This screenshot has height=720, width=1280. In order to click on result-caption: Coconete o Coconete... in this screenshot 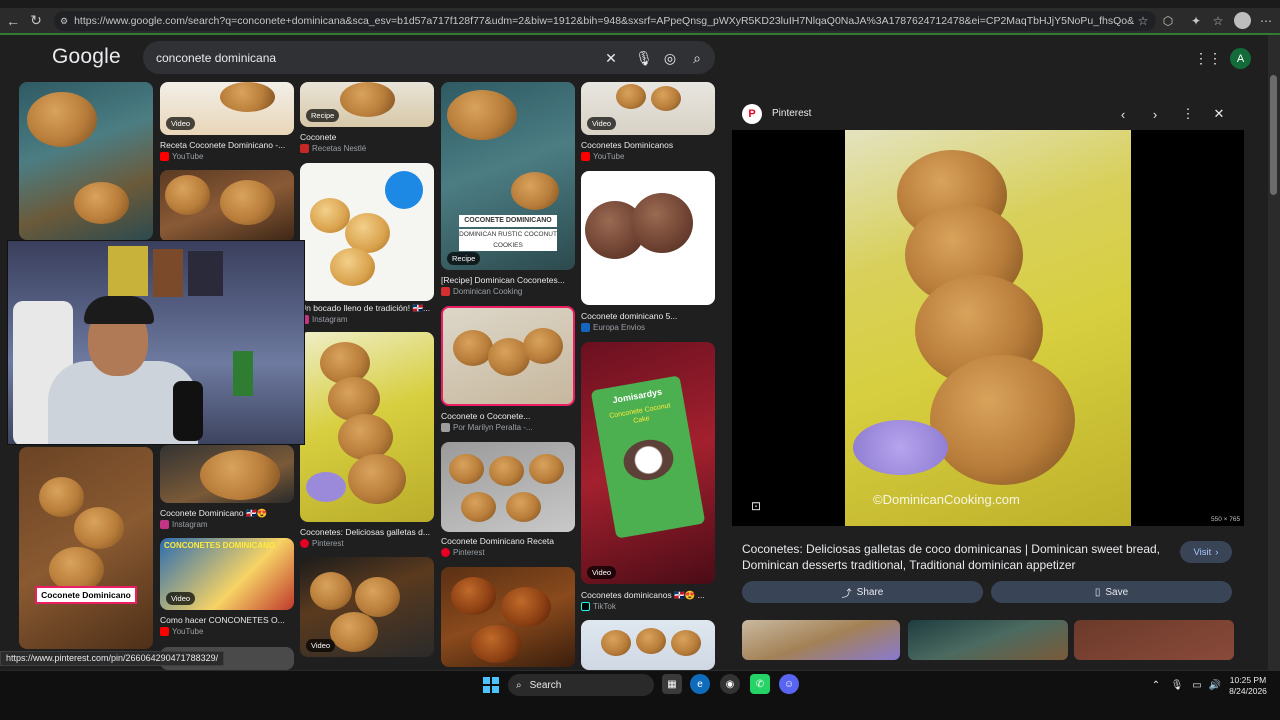, I will do `click(508, 416)`.